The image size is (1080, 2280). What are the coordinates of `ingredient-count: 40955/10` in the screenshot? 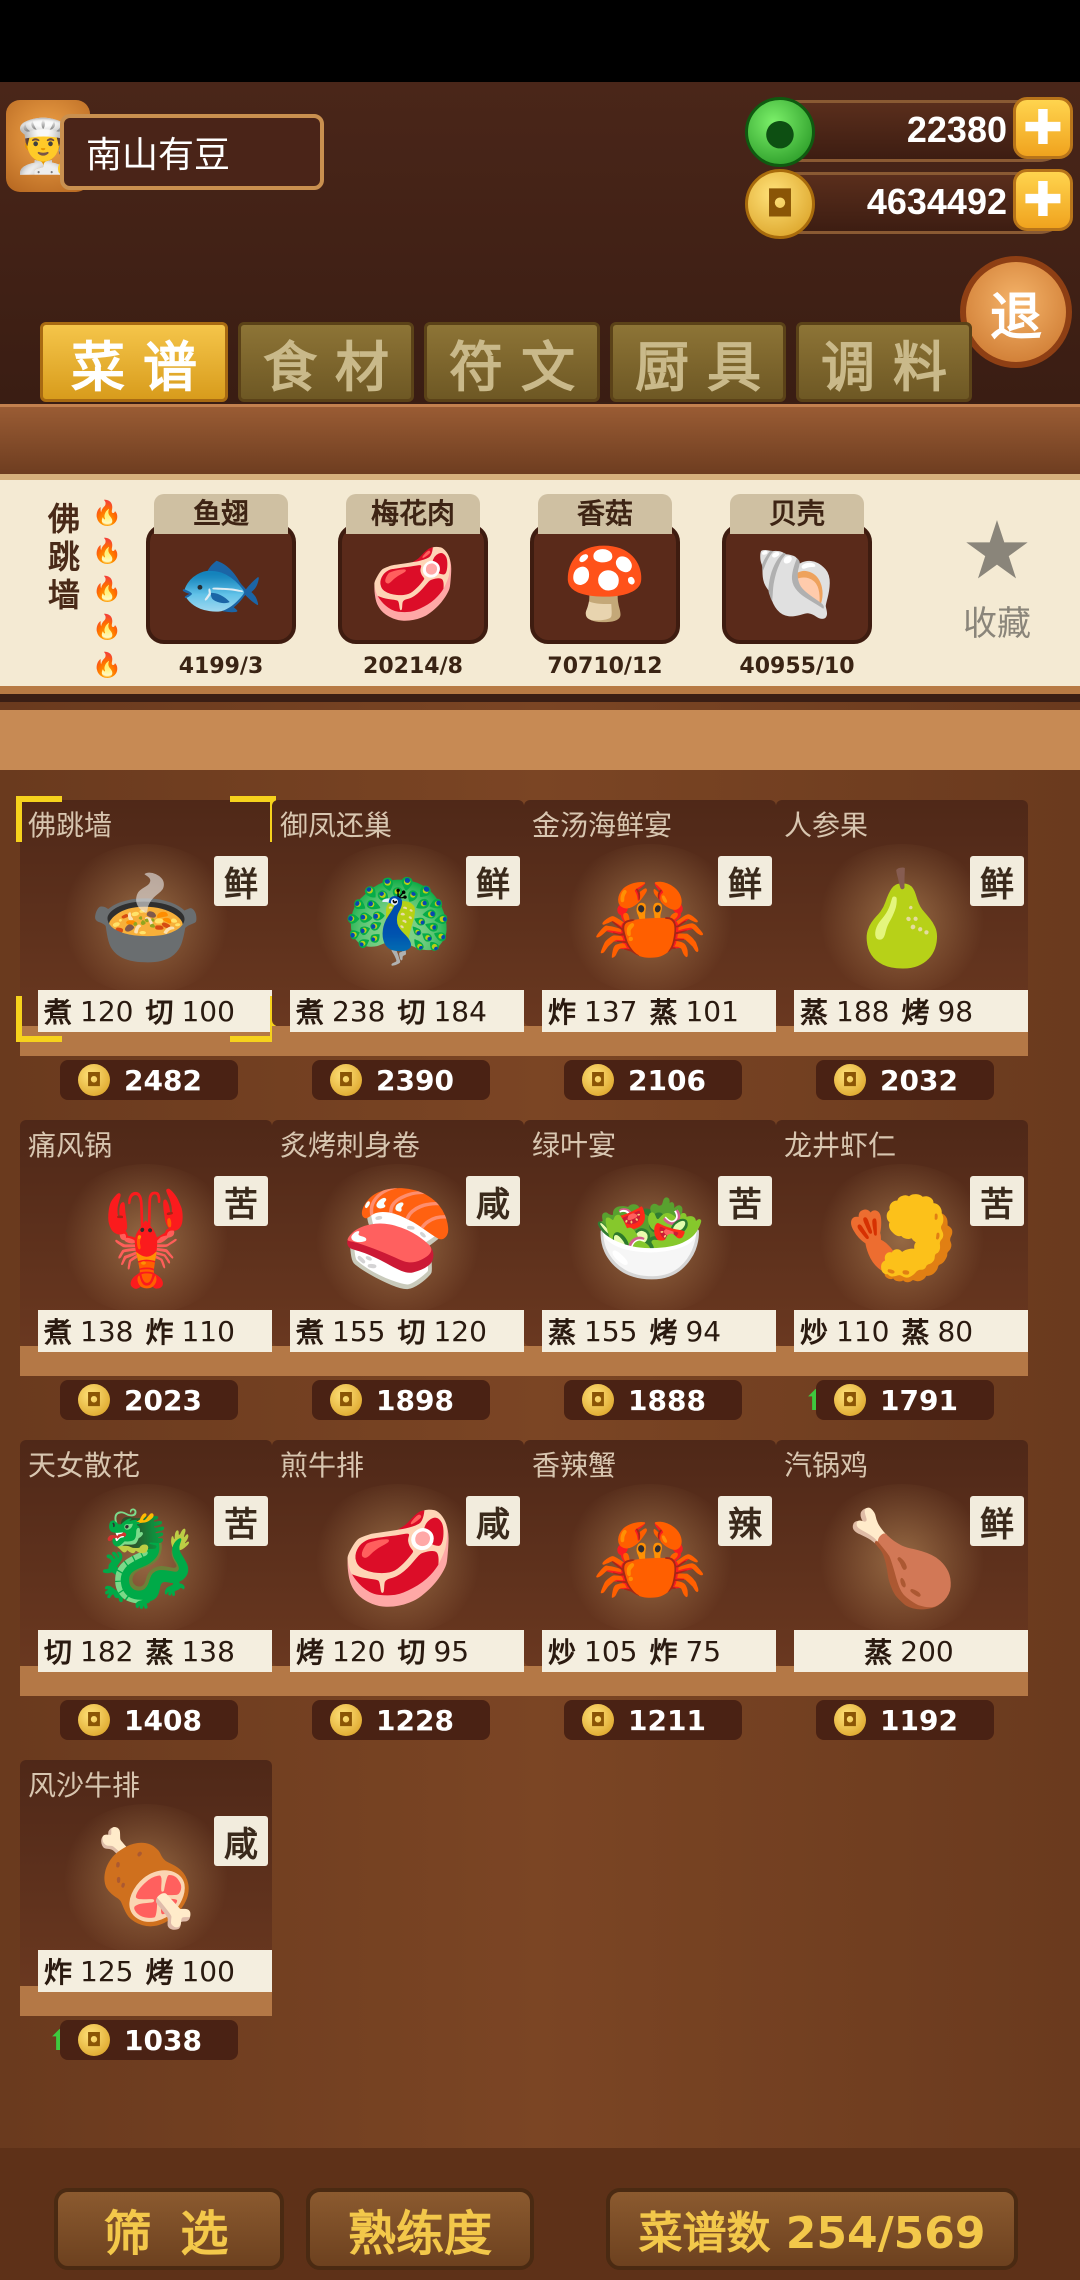 It's located at (797, 666).